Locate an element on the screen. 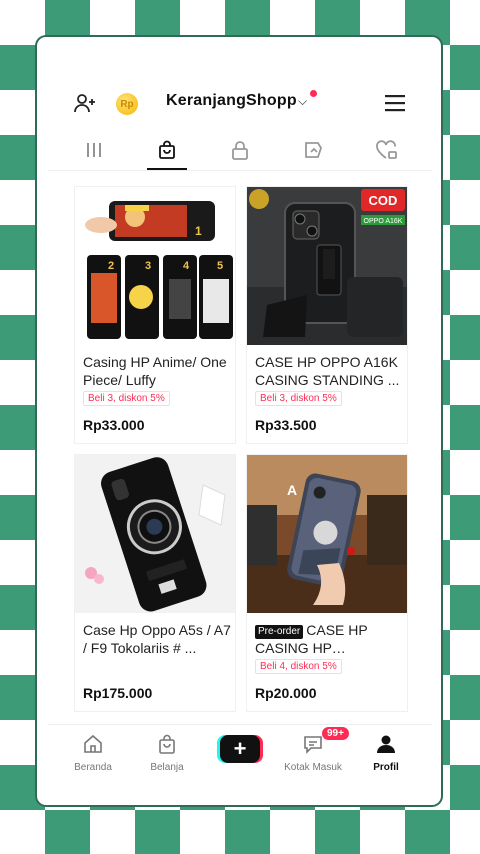 The height and width of the screenshot is (854, 480). lock-icon is located at coordinates (240, 150).